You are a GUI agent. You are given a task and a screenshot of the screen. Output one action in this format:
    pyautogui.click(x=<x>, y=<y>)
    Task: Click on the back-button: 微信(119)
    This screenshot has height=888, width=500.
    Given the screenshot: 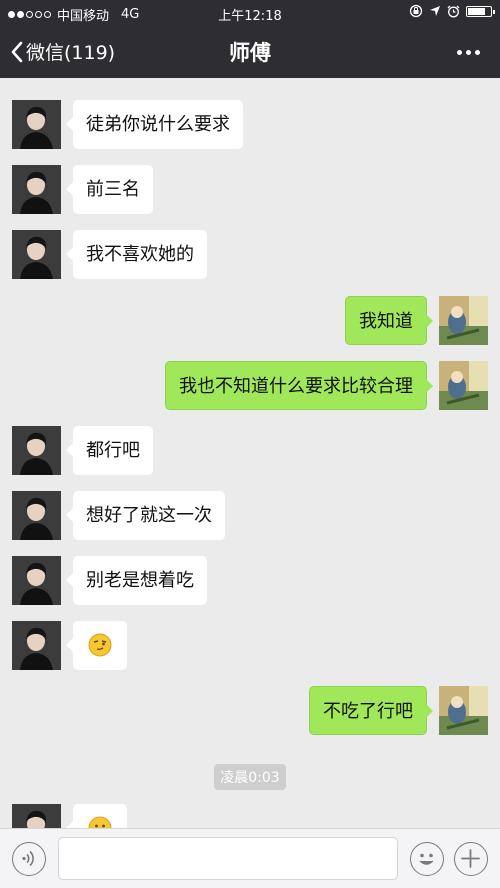 What is the action you would take?
    pyautogui.click(x=62, y=51)
    